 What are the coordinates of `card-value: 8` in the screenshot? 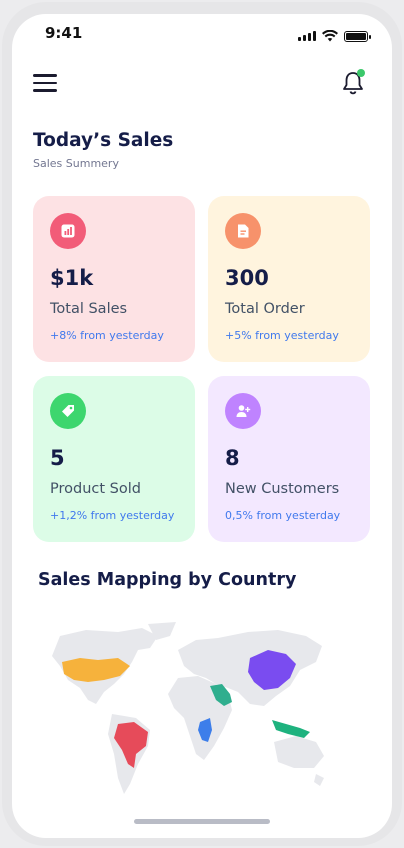 It's located at (232, 458).